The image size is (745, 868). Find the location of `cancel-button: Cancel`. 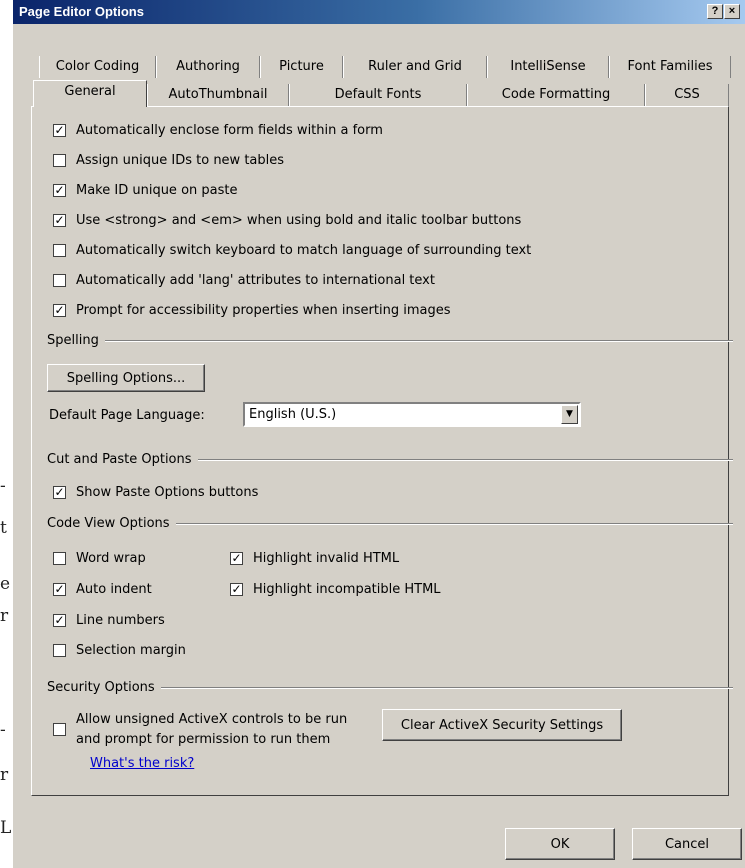

cancel-button: Cancel is located at coordinates (687, 844).